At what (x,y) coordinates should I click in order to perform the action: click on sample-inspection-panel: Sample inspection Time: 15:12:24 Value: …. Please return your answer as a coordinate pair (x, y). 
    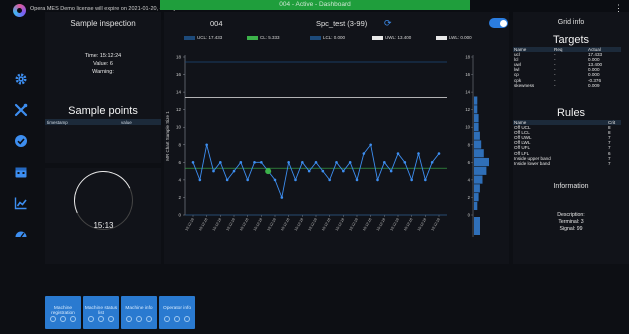
    Looking at the image, I should click on (103, 87).